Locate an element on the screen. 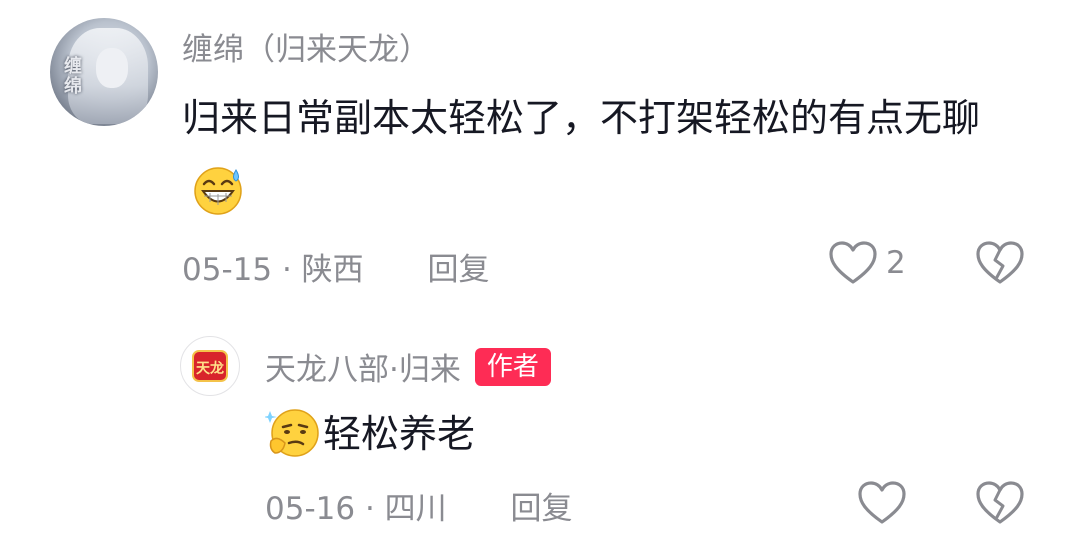  comment-text: 轻松养老 is located at coordinates (370, 434).